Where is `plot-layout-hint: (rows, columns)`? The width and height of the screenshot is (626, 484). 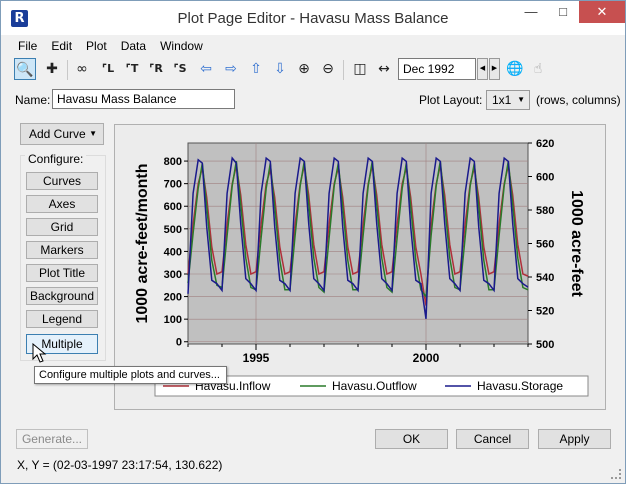
plot-layout-hint: (rows, columns) is located at coordinates (578, 100).